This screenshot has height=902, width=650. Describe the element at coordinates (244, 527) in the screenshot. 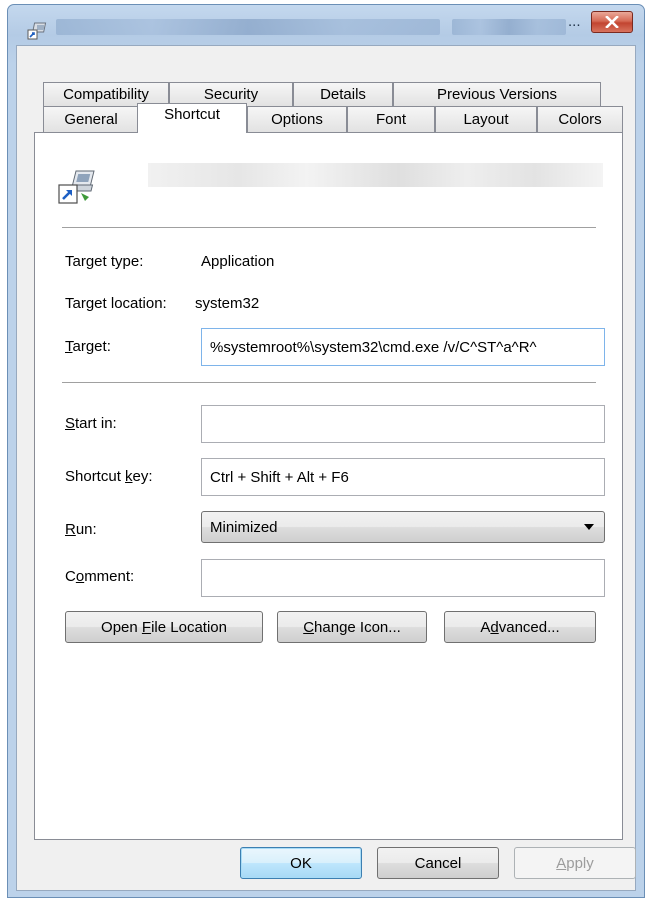

I see `run-select-value: Minimized` at that location.